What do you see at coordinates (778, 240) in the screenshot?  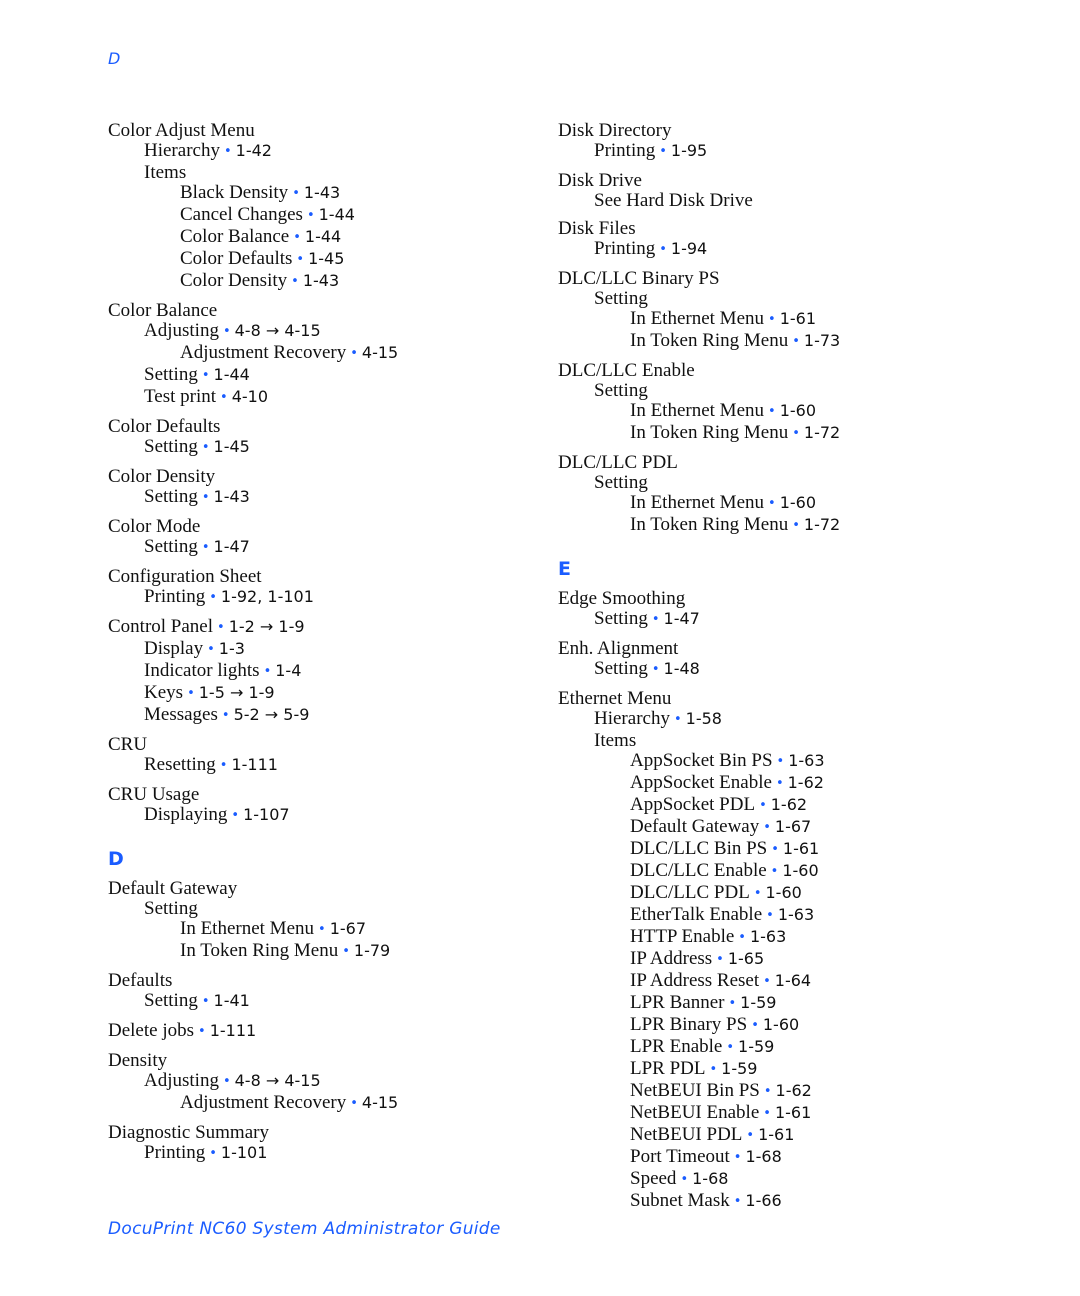 I see `index-entry: Disk Files Printing • 1-94` at bounding box center [778, 240].